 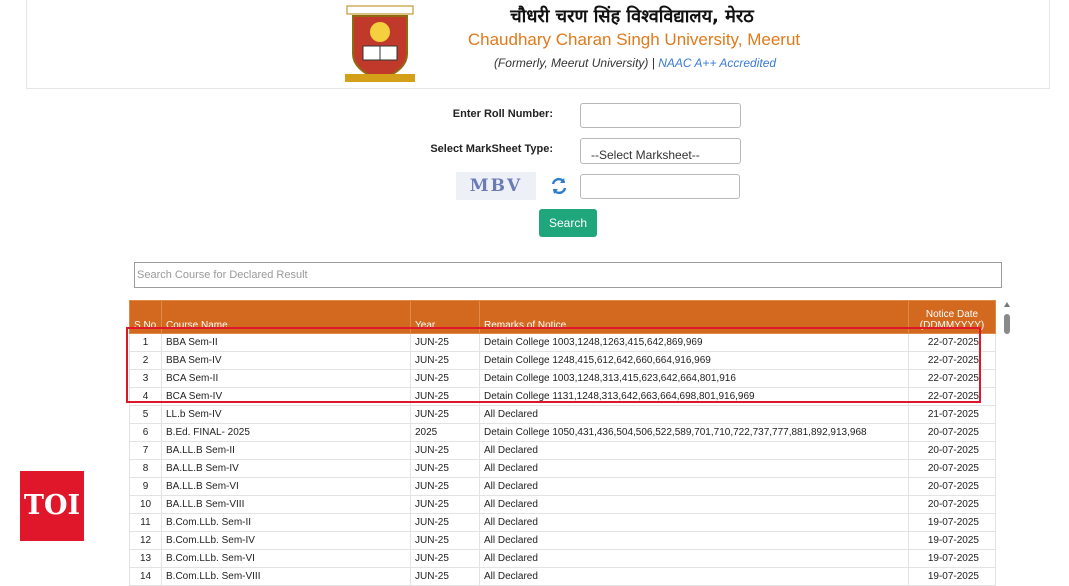 I want to click on naac-accreditation-link: NAAC A++ Accredited, so click(x=717, y=63).